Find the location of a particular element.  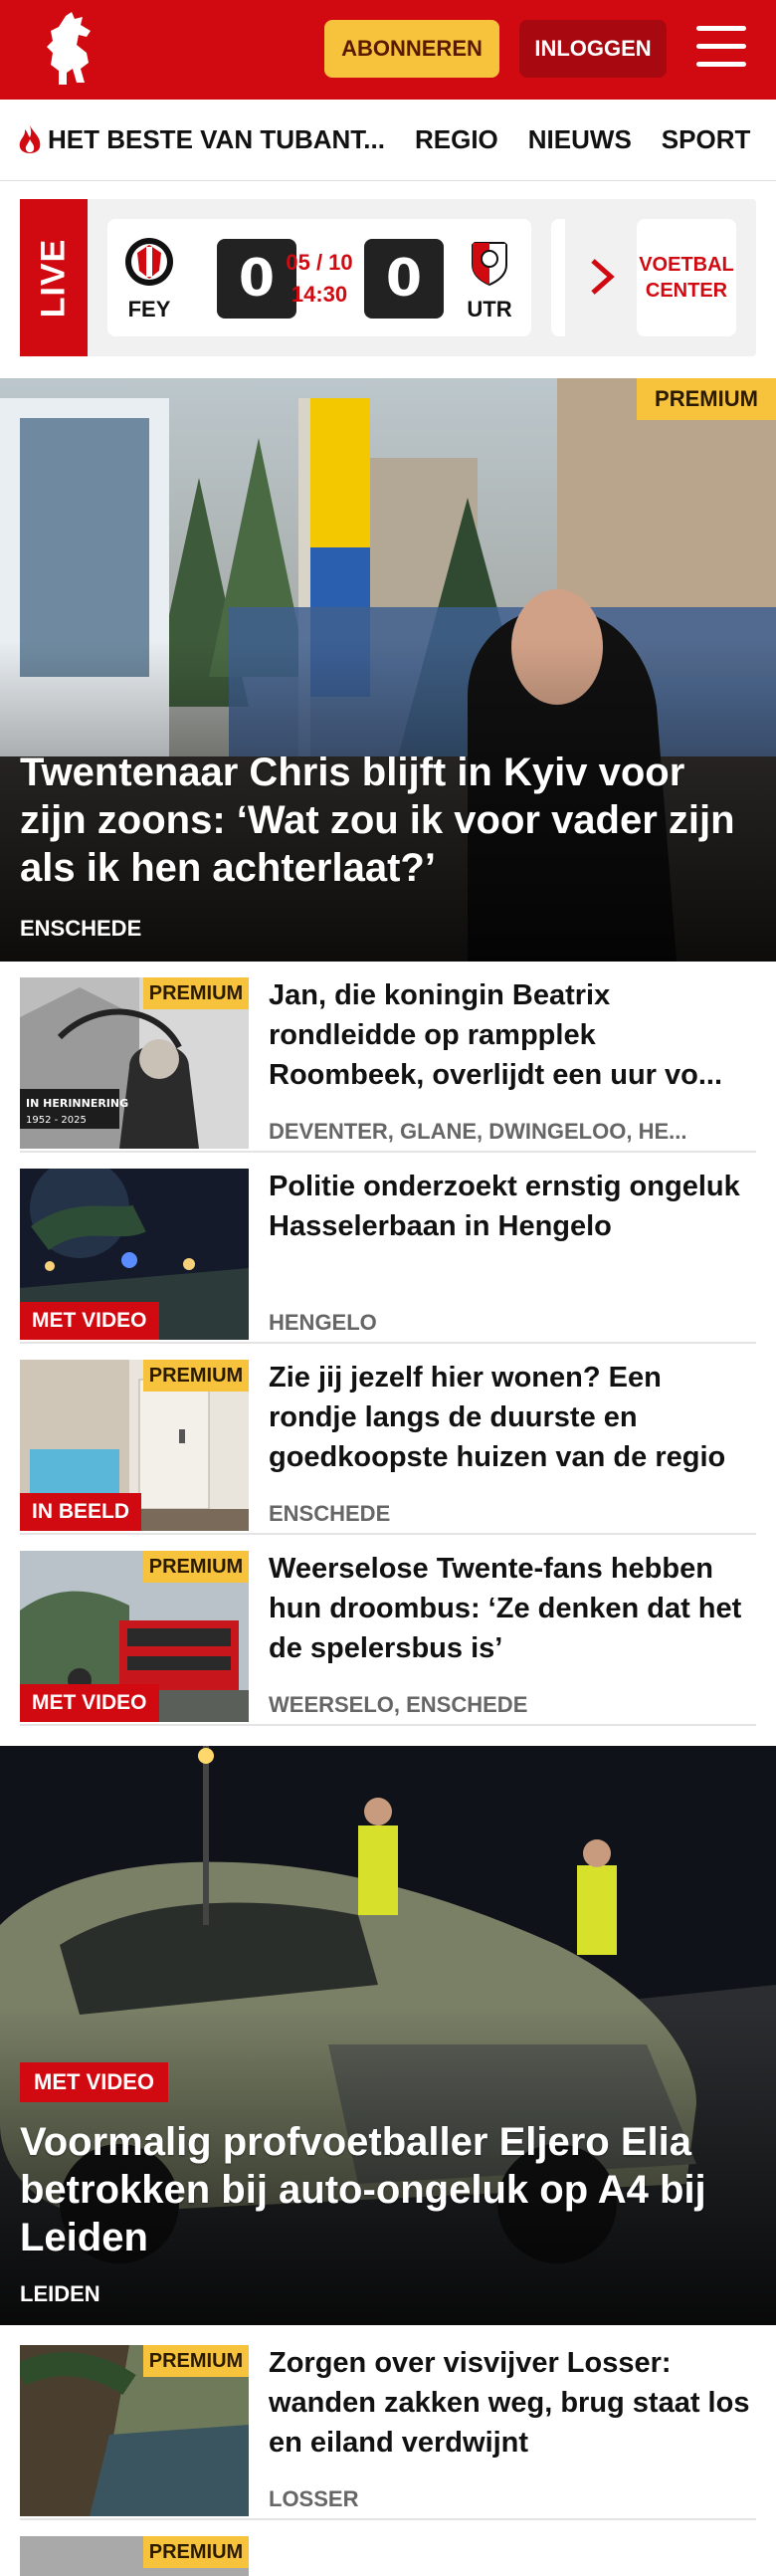

hero-location: LEIDEN is located at coordinates (60, 2293).